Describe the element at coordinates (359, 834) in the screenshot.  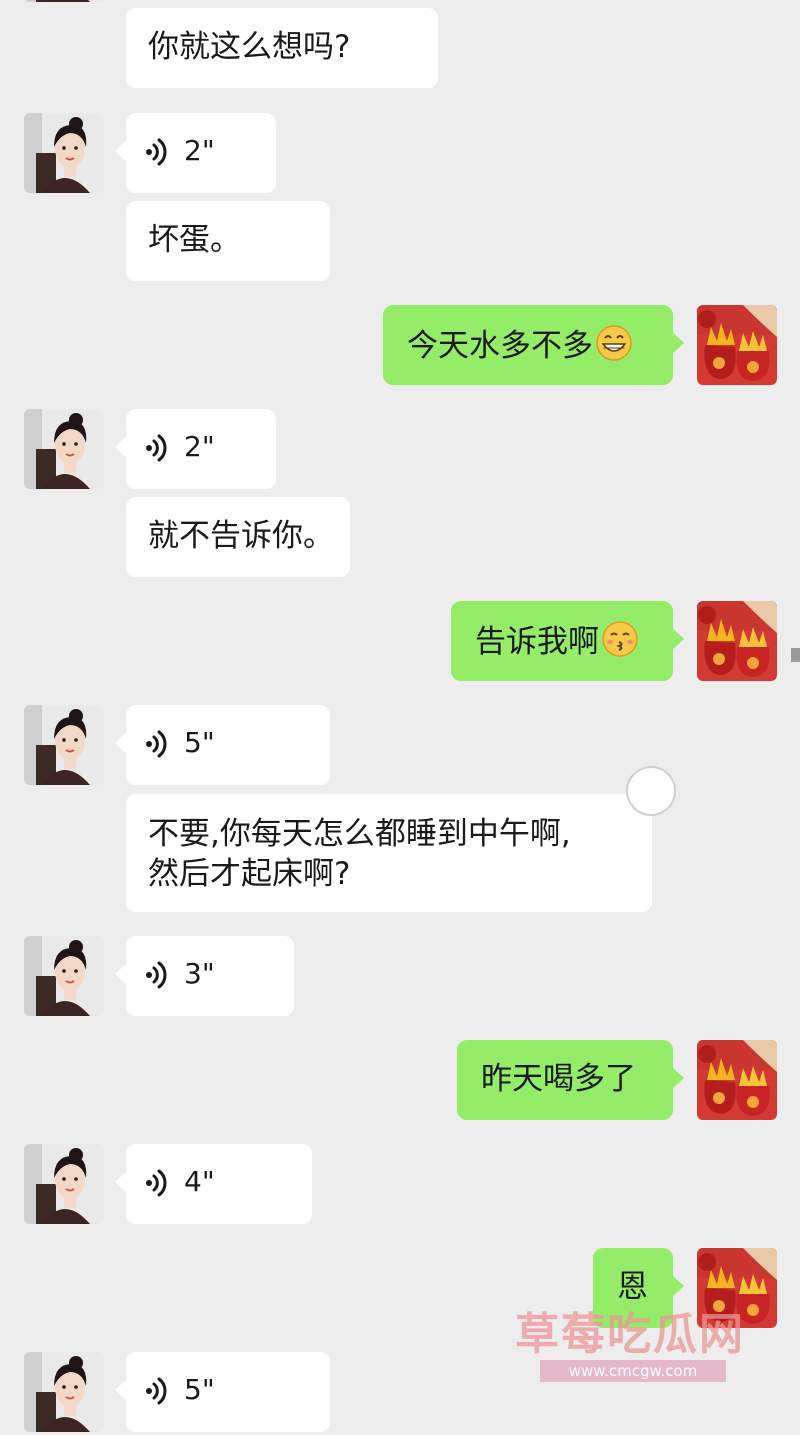
I see `message-text: 不要,你每天怎么都睡到中午啊,` at that location.